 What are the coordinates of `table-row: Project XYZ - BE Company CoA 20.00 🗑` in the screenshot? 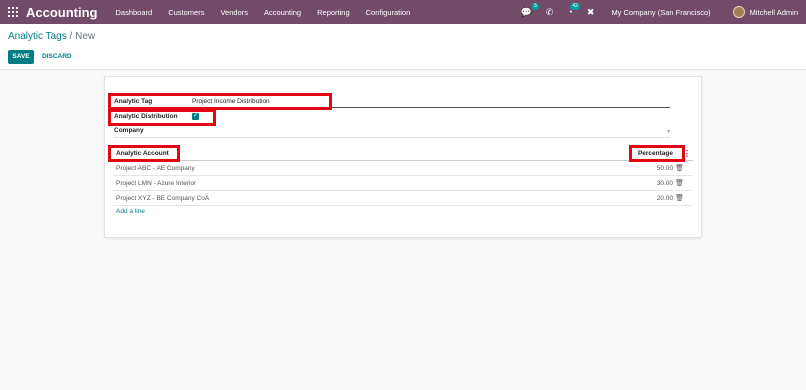 It's located at (403, 198).